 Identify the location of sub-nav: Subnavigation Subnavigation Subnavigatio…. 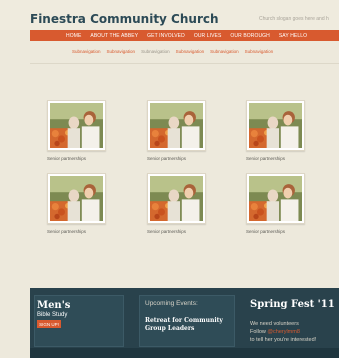
(192, 51).